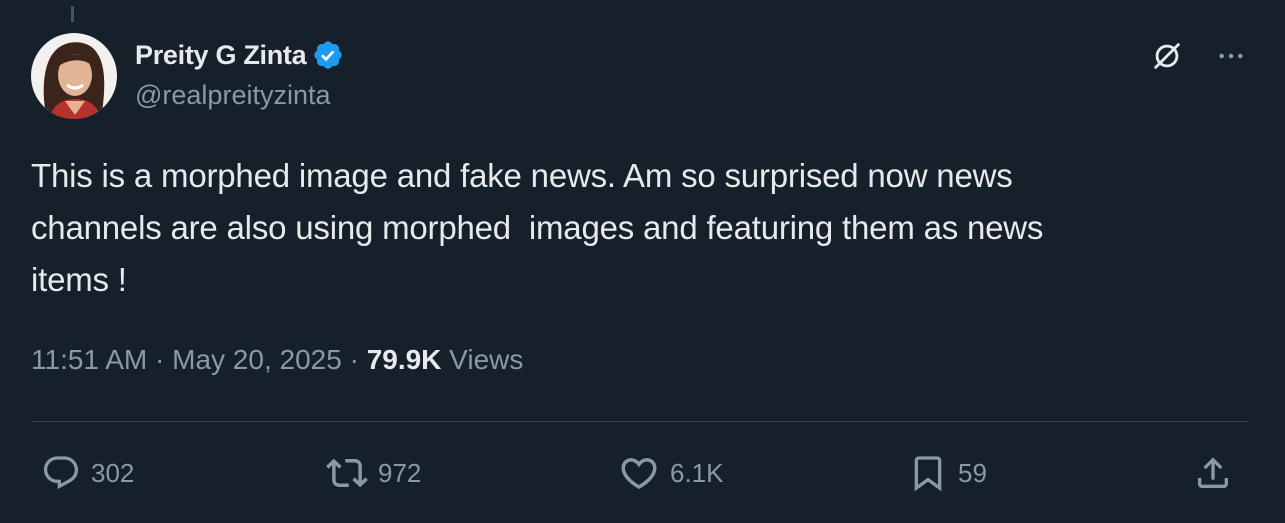  I want to click on views-label: Views, so click(482, 359).